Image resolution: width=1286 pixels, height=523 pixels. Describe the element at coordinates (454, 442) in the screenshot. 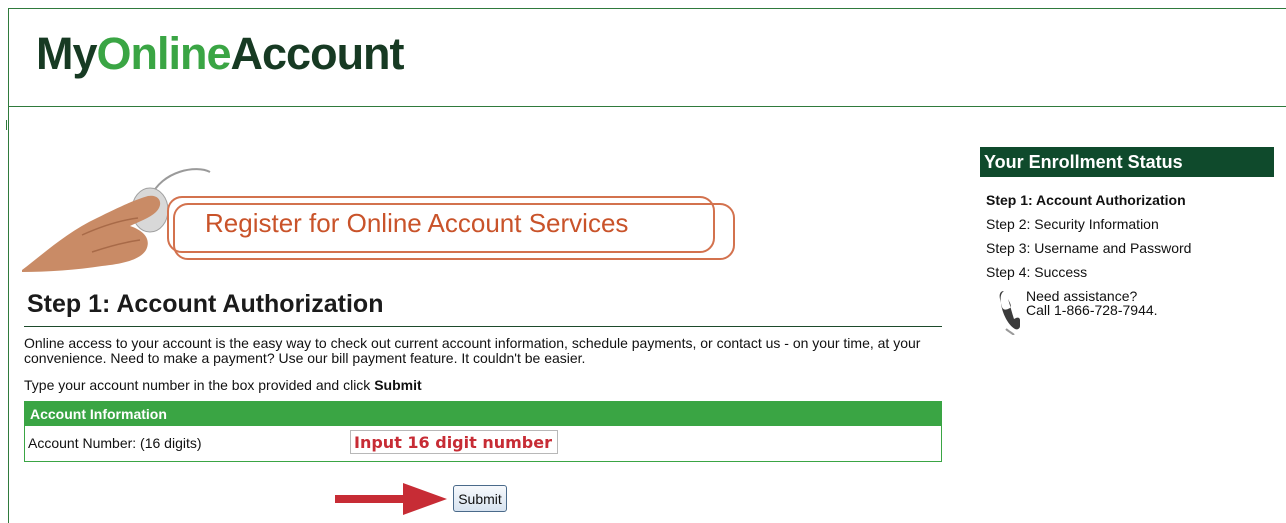

I see `account-number-input` at that location.